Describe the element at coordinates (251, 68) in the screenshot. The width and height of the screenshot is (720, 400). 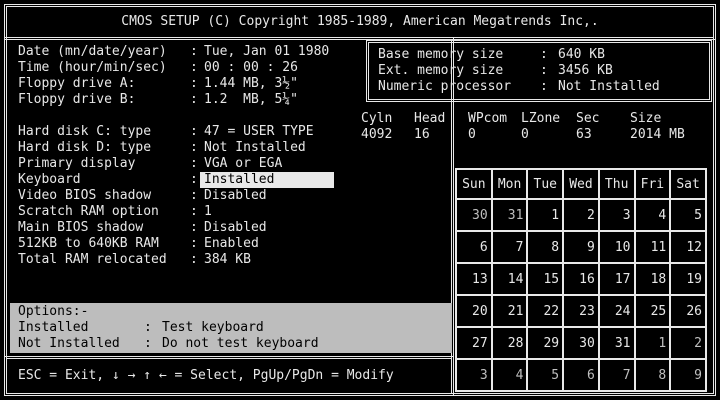
I see `setting-value: 00 : 00 : 26` at that location.